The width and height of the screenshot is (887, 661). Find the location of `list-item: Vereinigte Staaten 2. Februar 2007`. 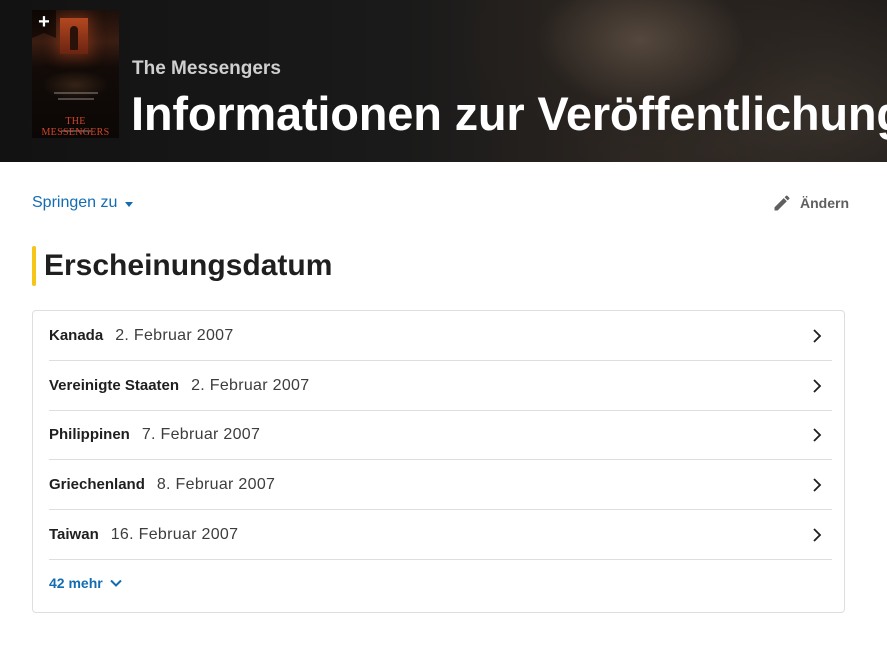

list-item: Vereinigte Staaten 2. Februar 2007 is located at coordinates (440, 386).